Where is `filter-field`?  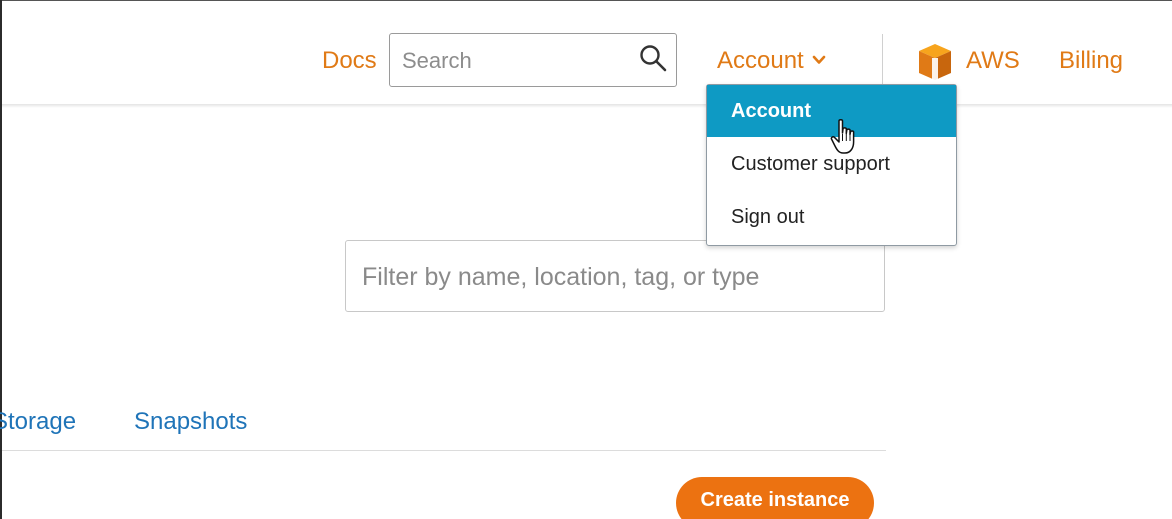
filter-field is located at coordinates (615, 276).